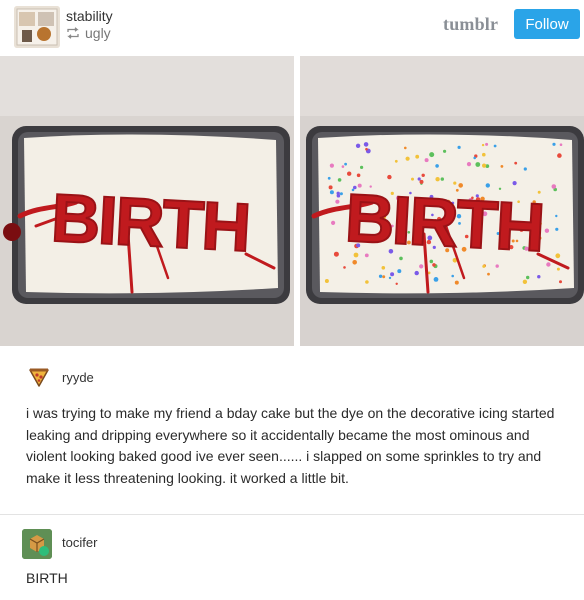 This screenshot has height=600, width=584. I want to click on reply-tocifer: tocifer BIRTH, so click(292, 557).